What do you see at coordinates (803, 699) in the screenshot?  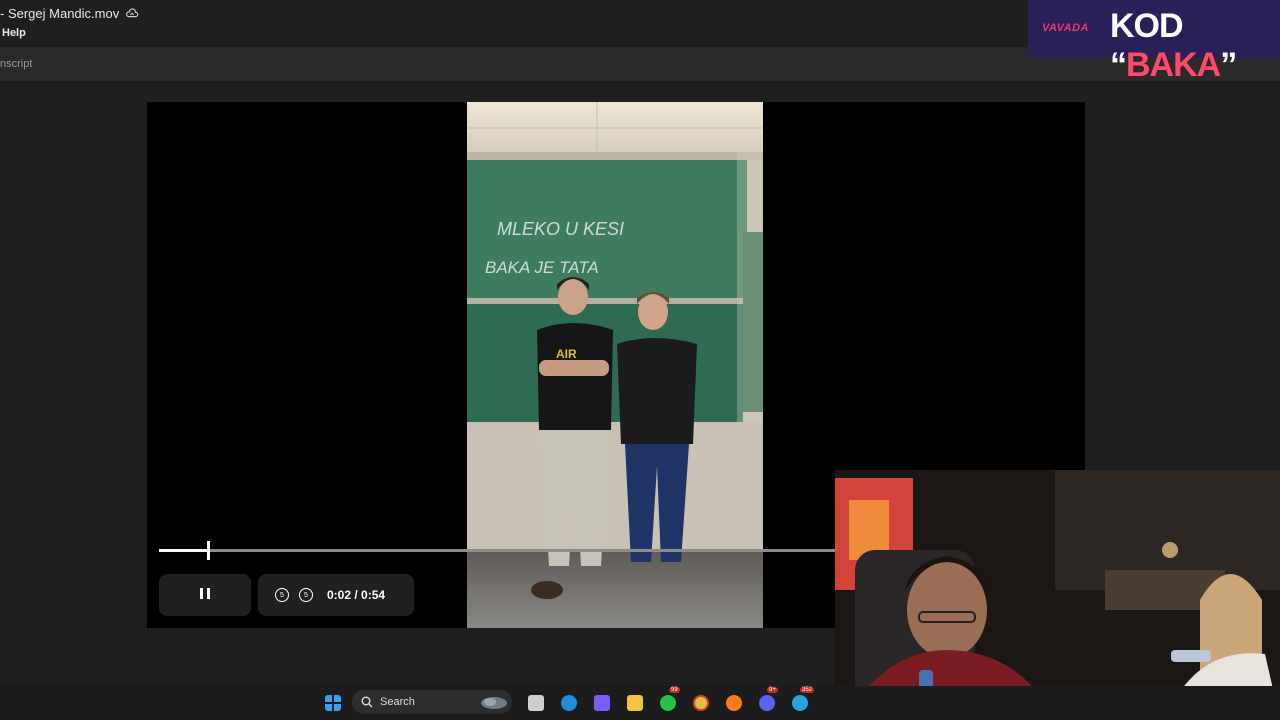 I see `telegram-icon: 352` at bounding box center [803, 699].